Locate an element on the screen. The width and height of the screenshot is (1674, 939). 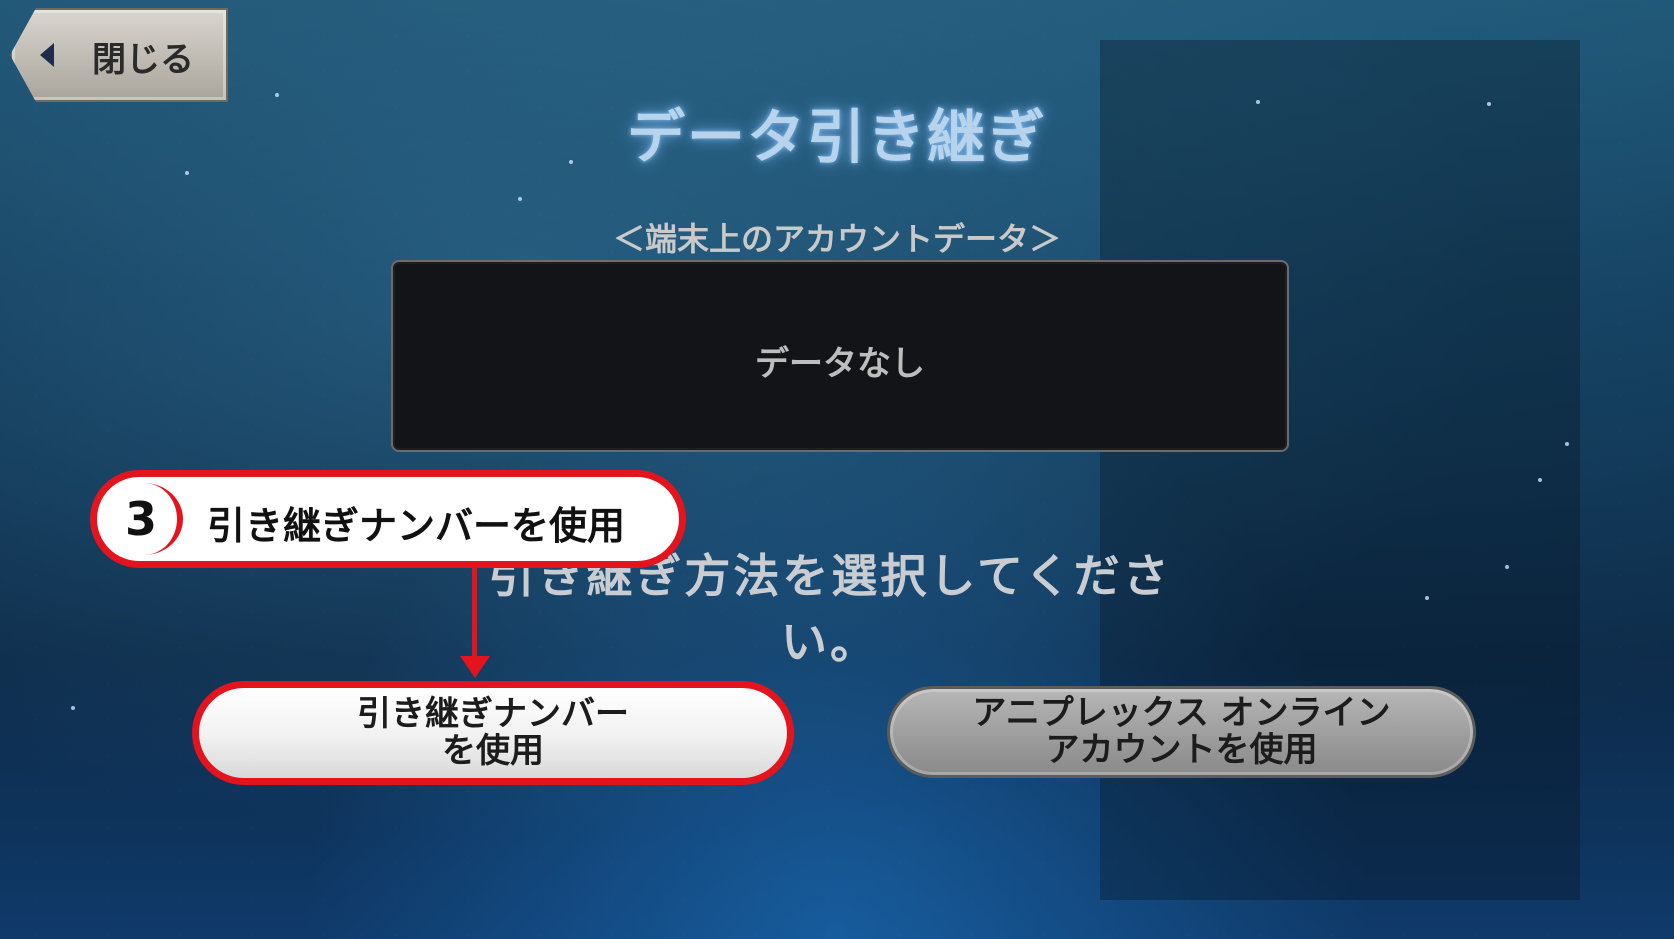
account-data-heading: ＜端末上のアカウントデータ＞ is located at coordinates (836, 239).